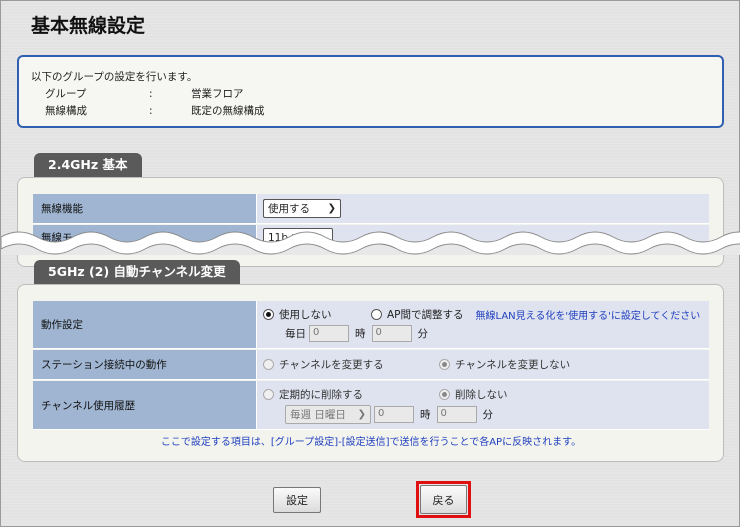 The image size is (740, 527). What do you see at coordinates (482, 209) in the screenshot?
I see `wireless-function-cell: 使用する ❯` at bounding box center [482, 209].